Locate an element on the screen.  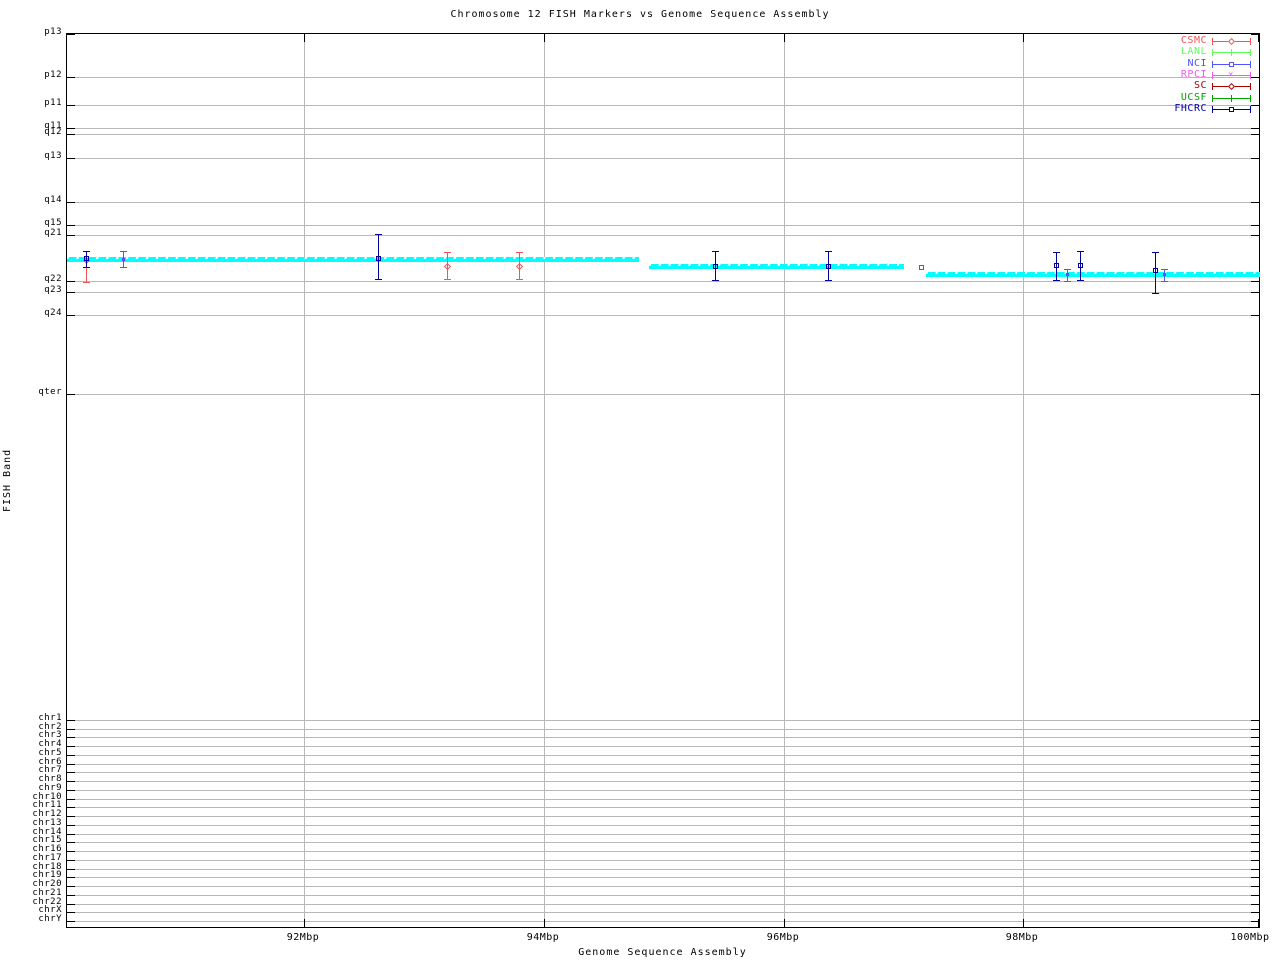
band-label-q23: q23 is located at coordinates (53, 290).